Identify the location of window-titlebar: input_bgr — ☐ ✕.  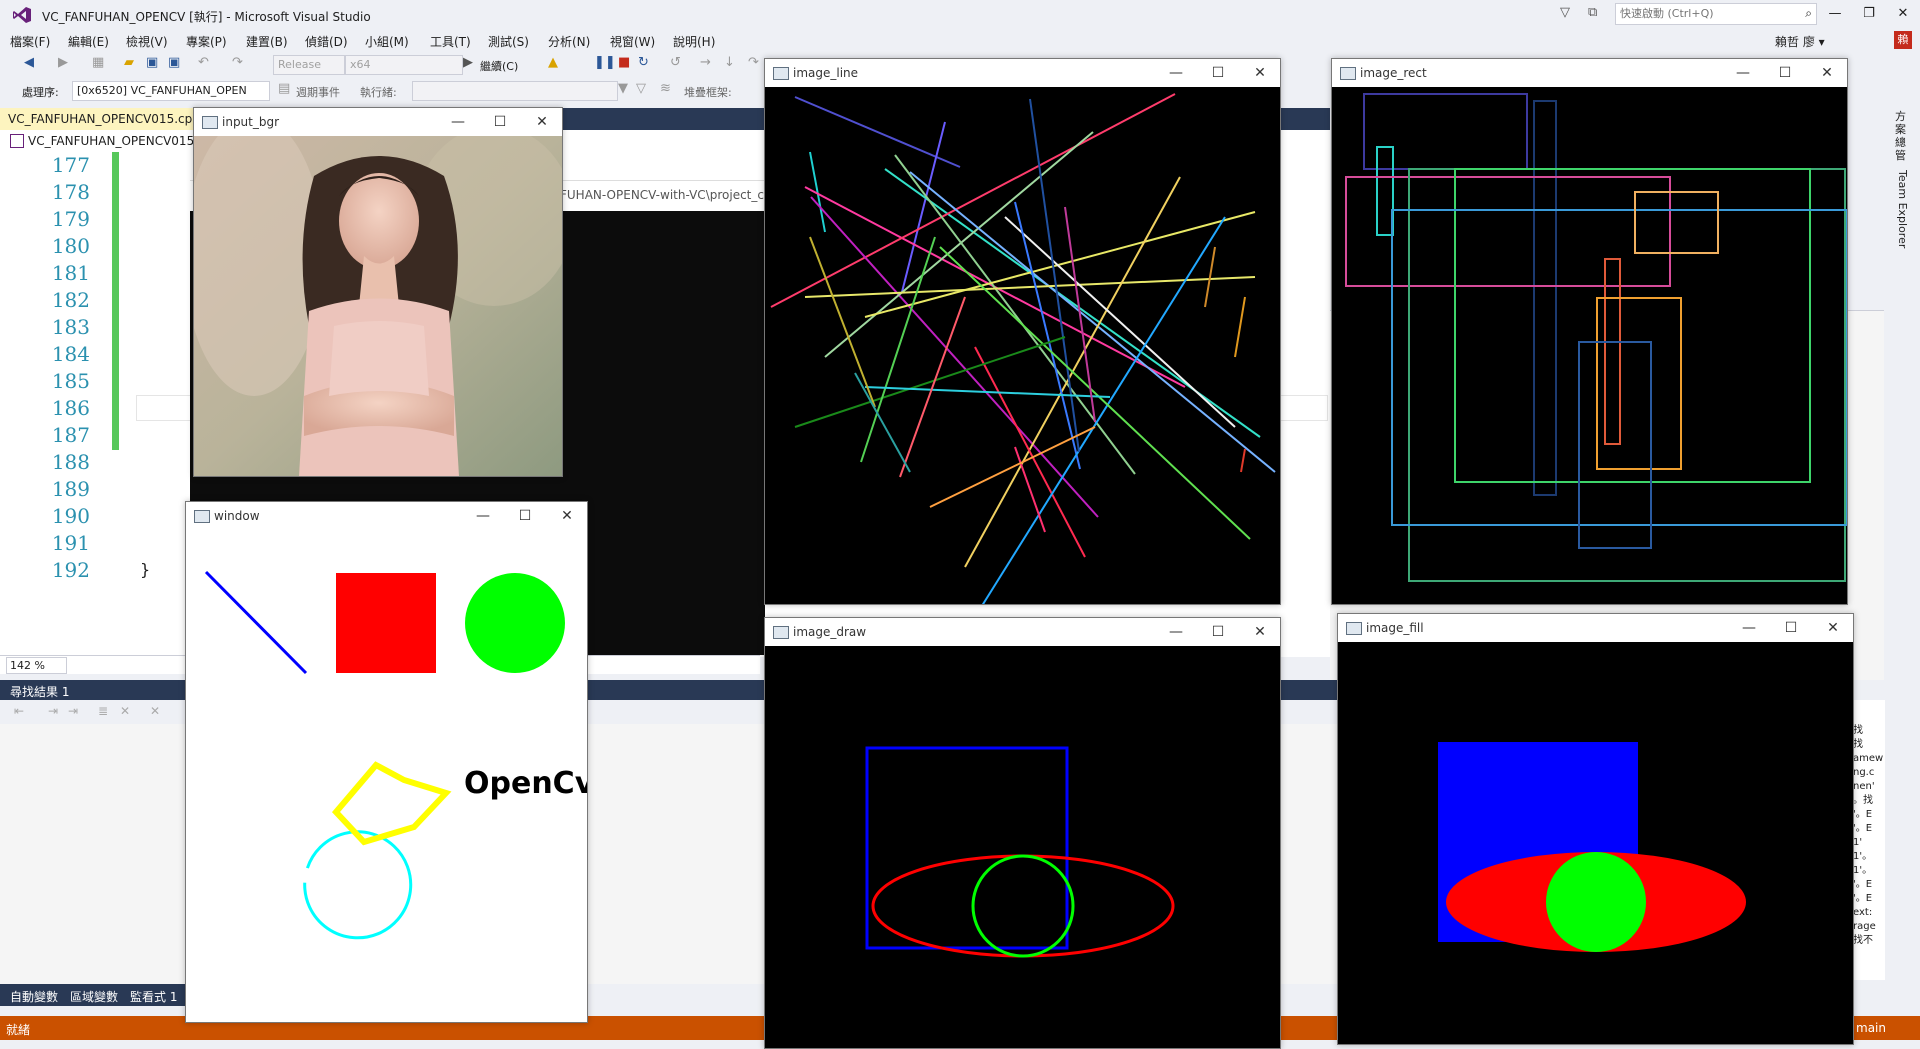
(378, 122).